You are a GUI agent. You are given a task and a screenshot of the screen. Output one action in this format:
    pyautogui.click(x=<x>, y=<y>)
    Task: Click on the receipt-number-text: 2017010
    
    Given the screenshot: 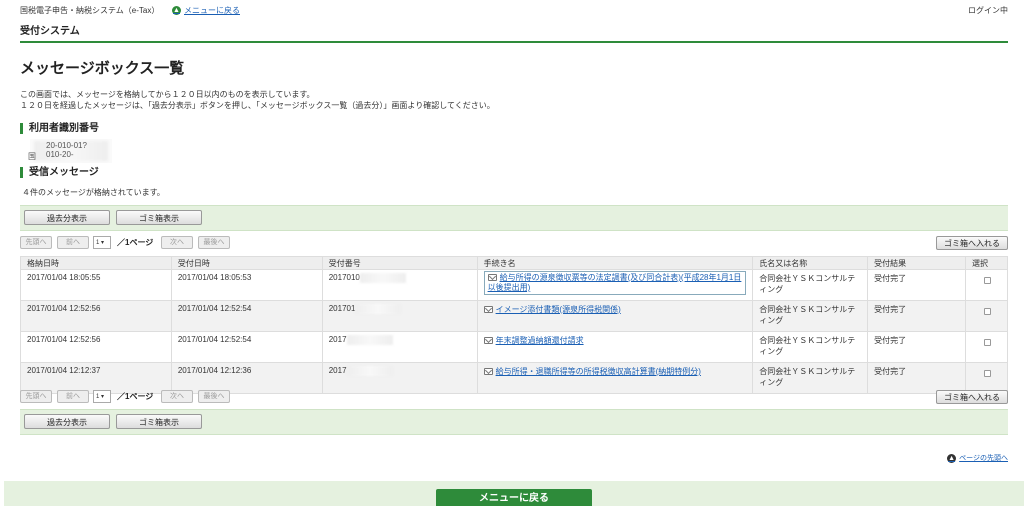 What is the action you would take?
    pyautogui.click(x=344, y=278)
    